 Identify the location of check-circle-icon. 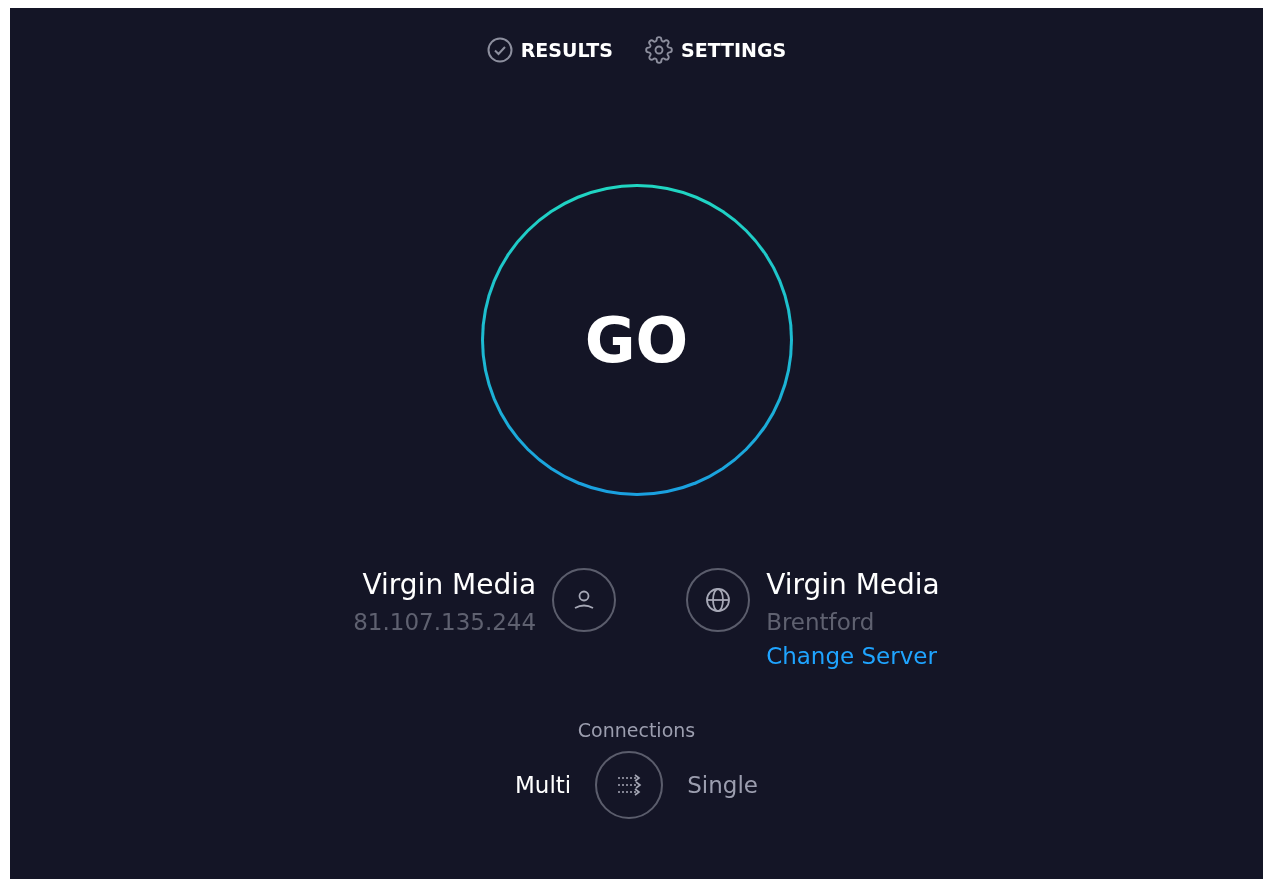
(499, 50).